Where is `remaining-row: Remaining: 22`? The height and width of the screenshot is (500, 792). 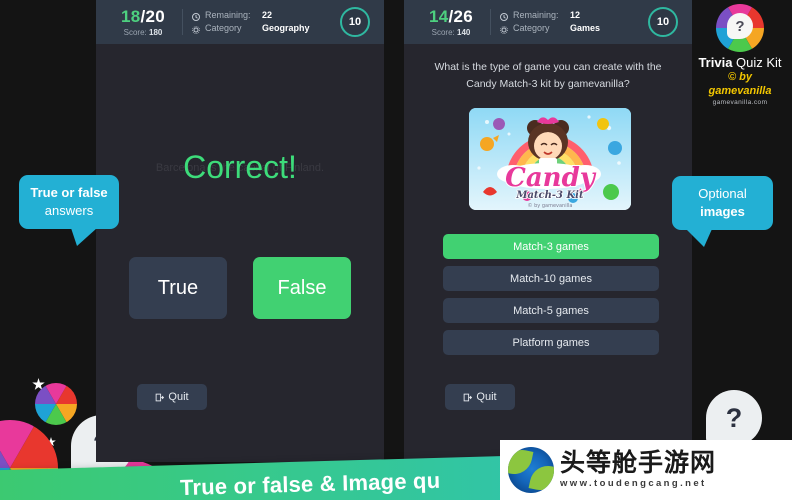
remaining-row: Remaining: 22 is located at coordinates (266, 15).